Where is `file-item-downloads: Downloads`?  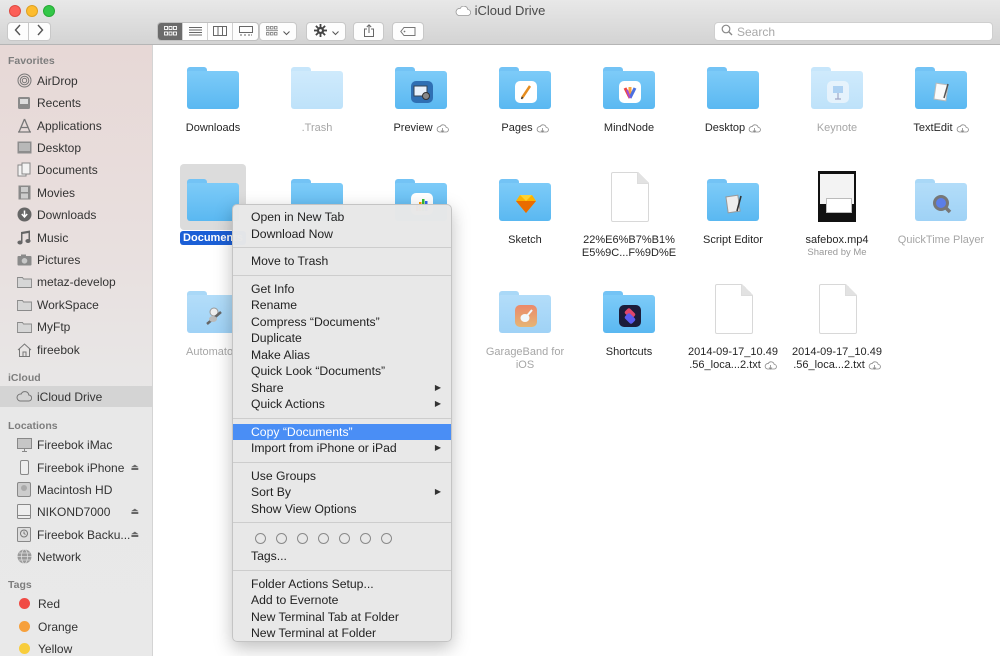 file-item-downloads: Downloads is located at coordinates (213, 93).